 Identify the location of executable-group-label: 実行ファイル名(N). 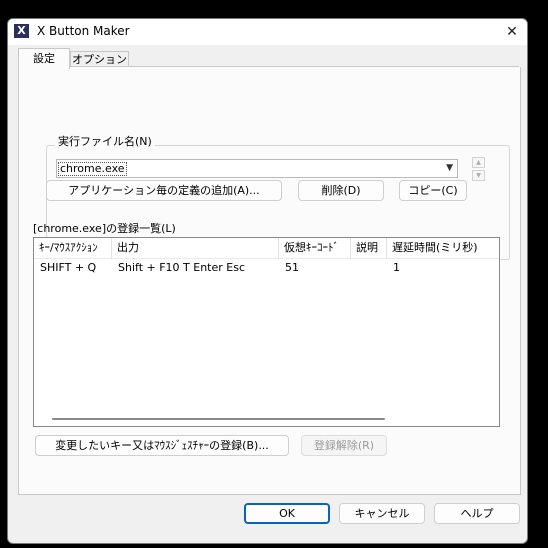
(105, 141).